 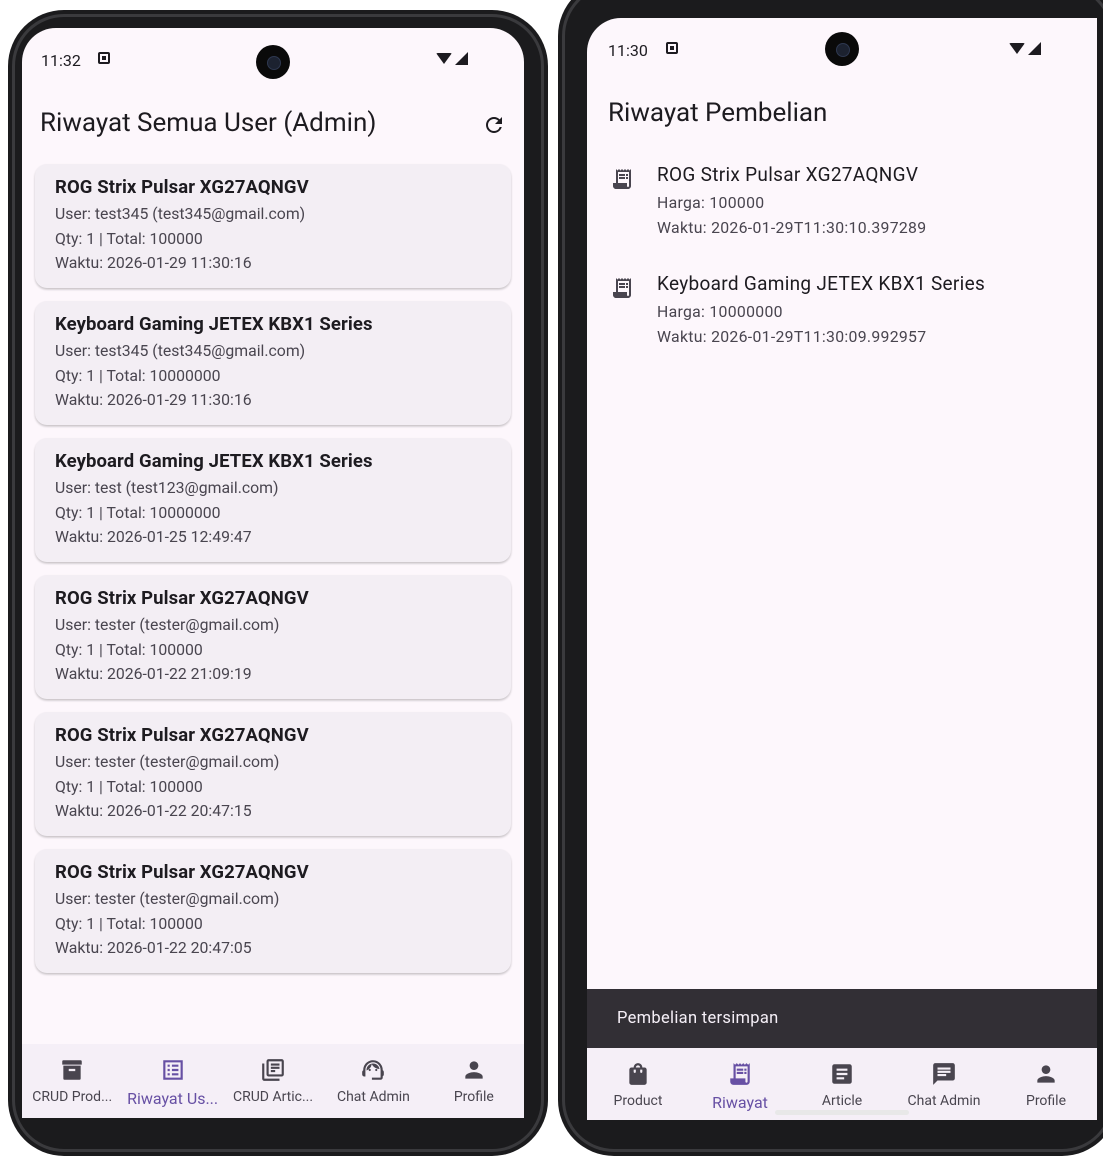 What do you see at coordinates (792, 336) in the screenshot?
I see `item-time: Waktu: 2026-01-29T11:30:09.992957` at bounding box center [792, 336].